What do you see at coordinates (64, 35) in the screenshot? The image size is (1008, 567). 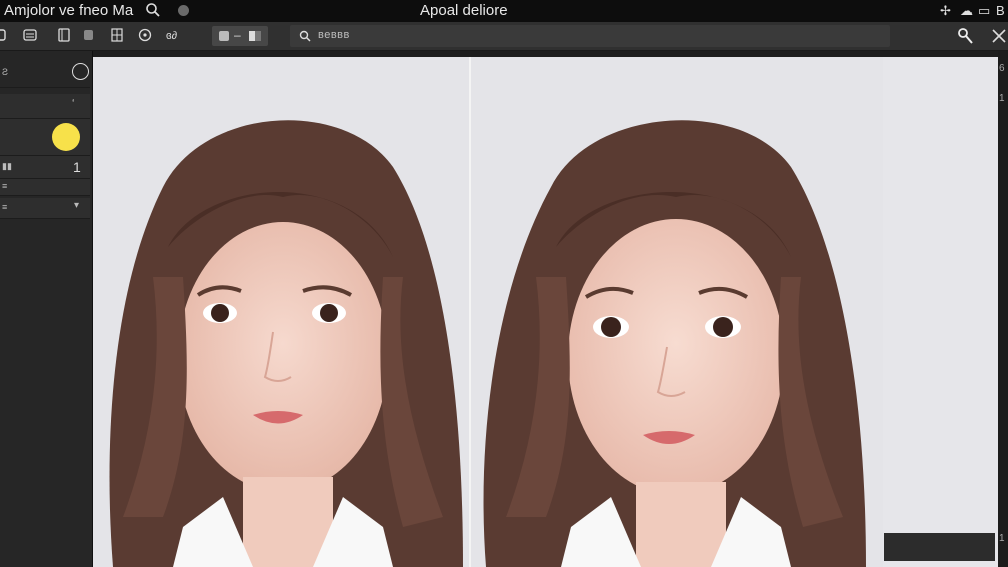 I see `panel-icon` at bounding box center [64, 35].